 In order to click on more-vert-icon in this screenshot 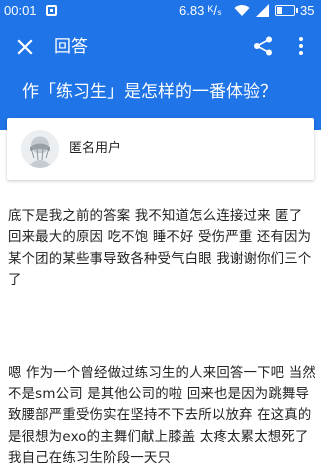, I will do `click(301, 46)`.